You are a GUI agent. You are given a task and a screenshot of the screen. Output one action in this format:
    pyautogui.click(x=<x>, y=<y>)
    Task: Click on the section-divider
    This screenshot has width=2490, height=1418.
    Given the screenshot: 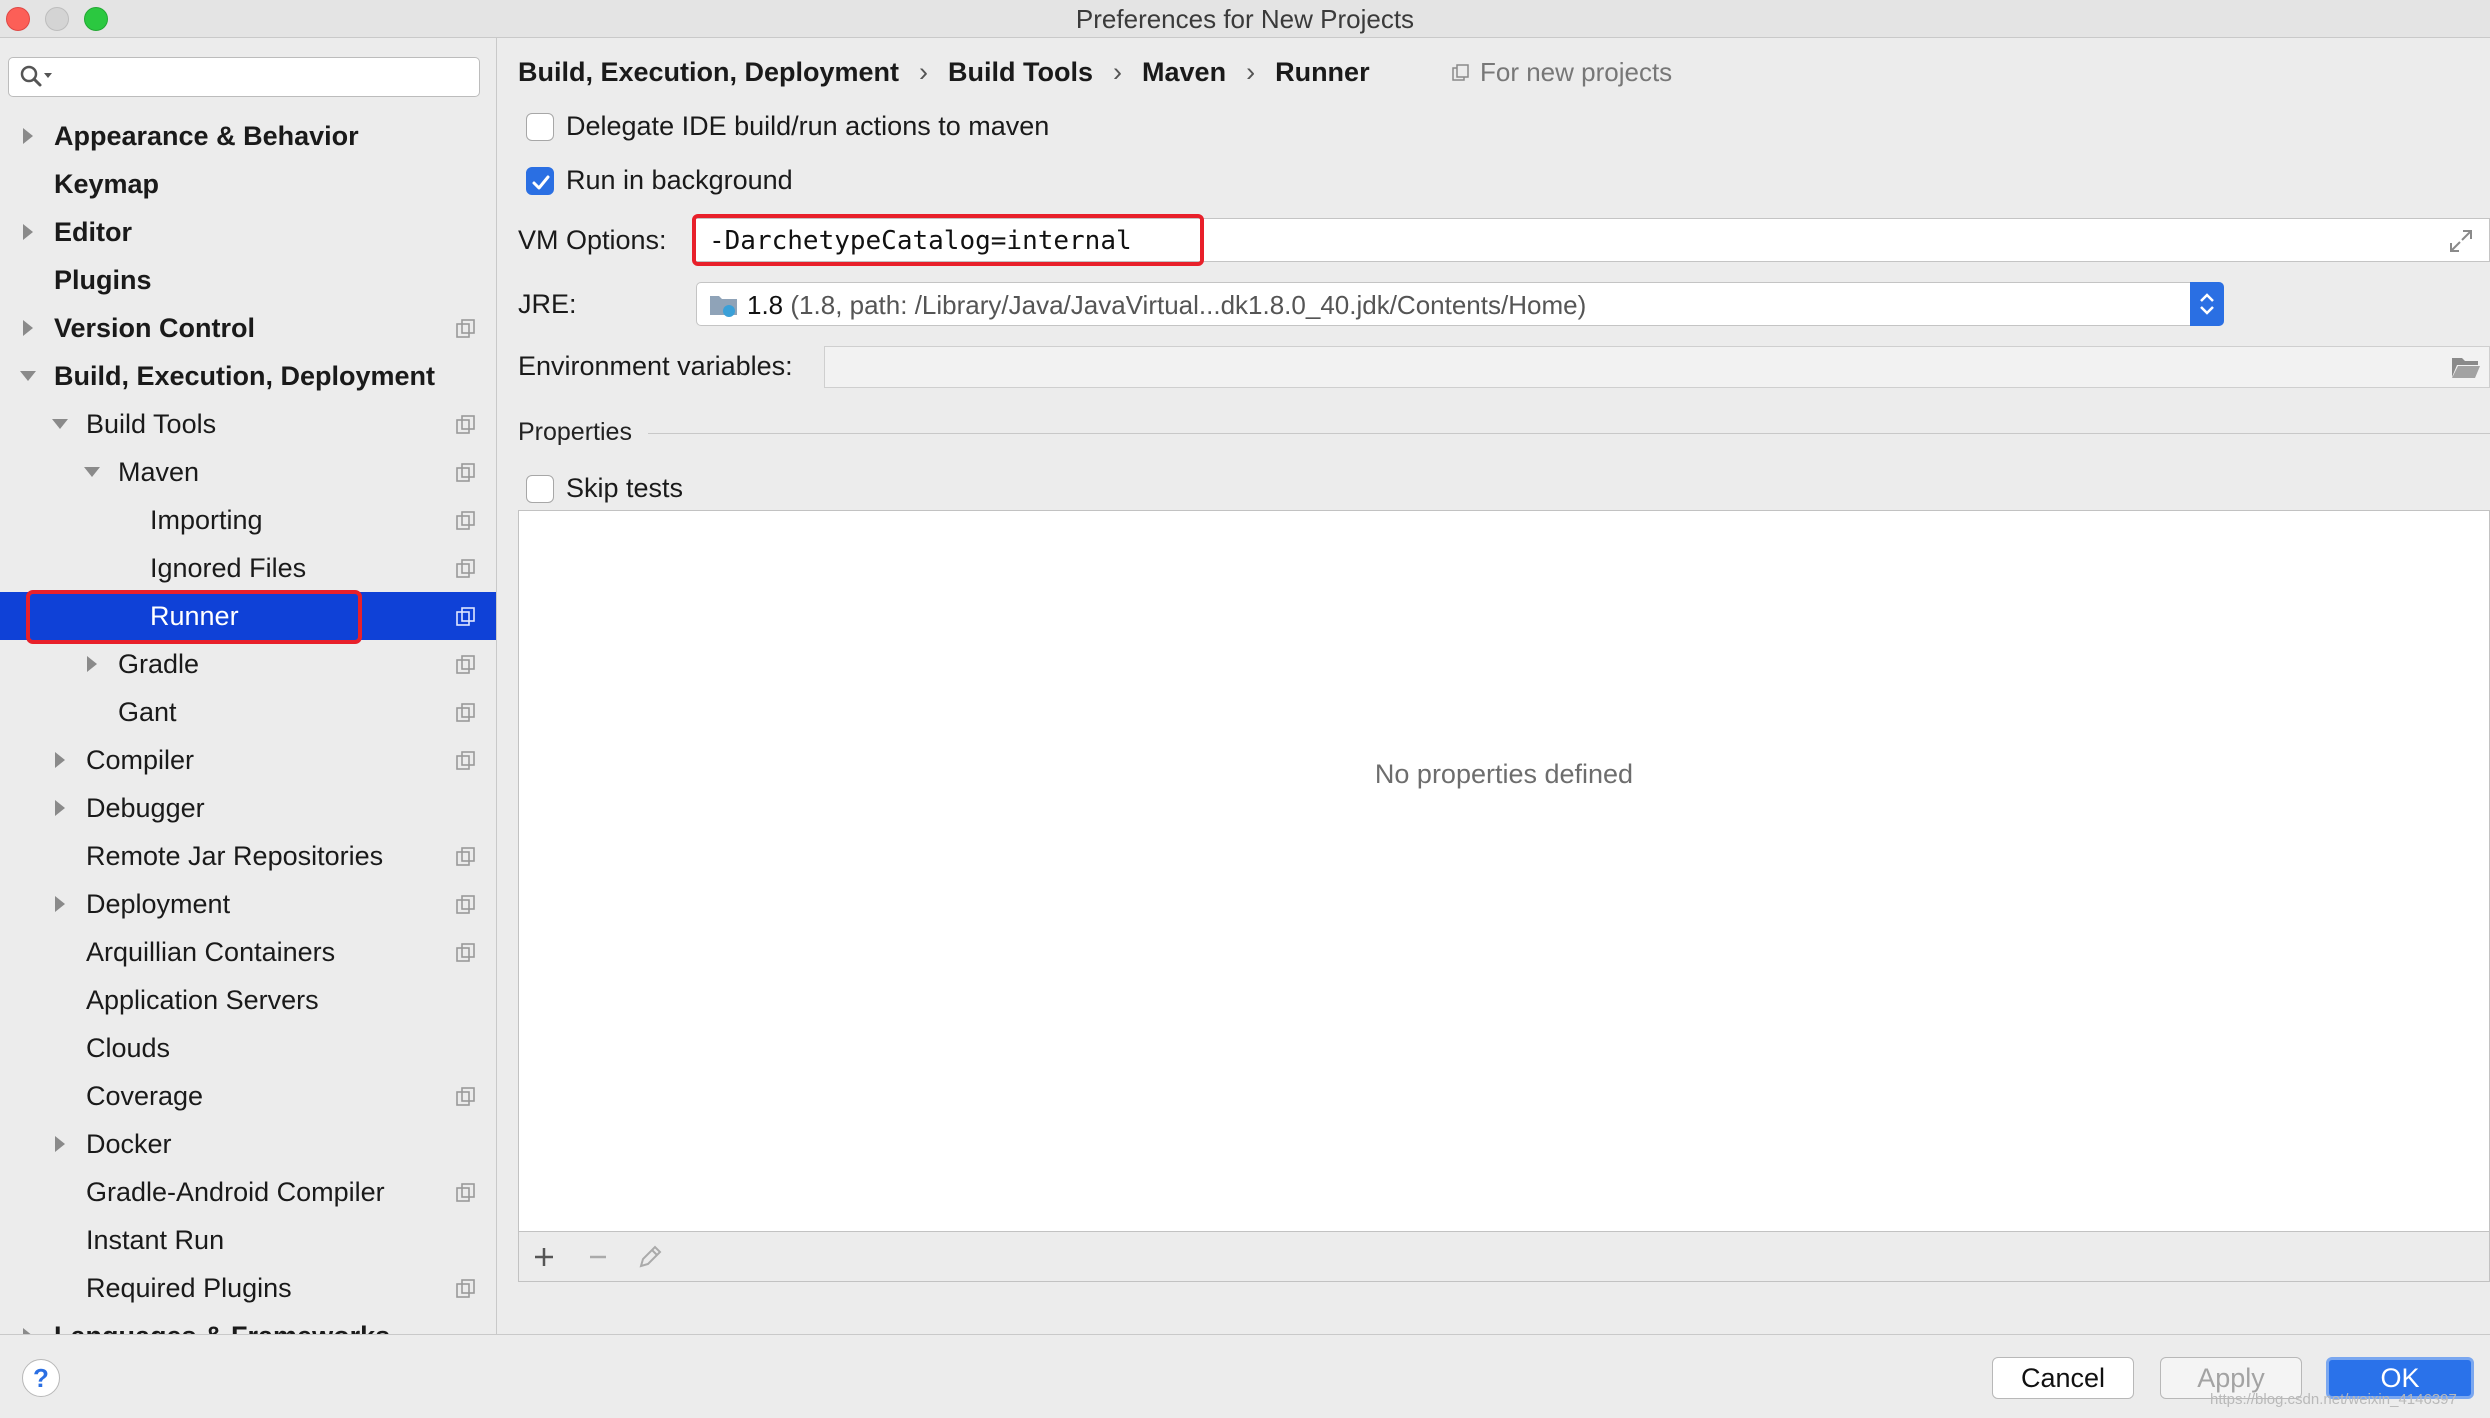 What is the action you would take?
    pyautogui.click(x=1569, y=433)
    